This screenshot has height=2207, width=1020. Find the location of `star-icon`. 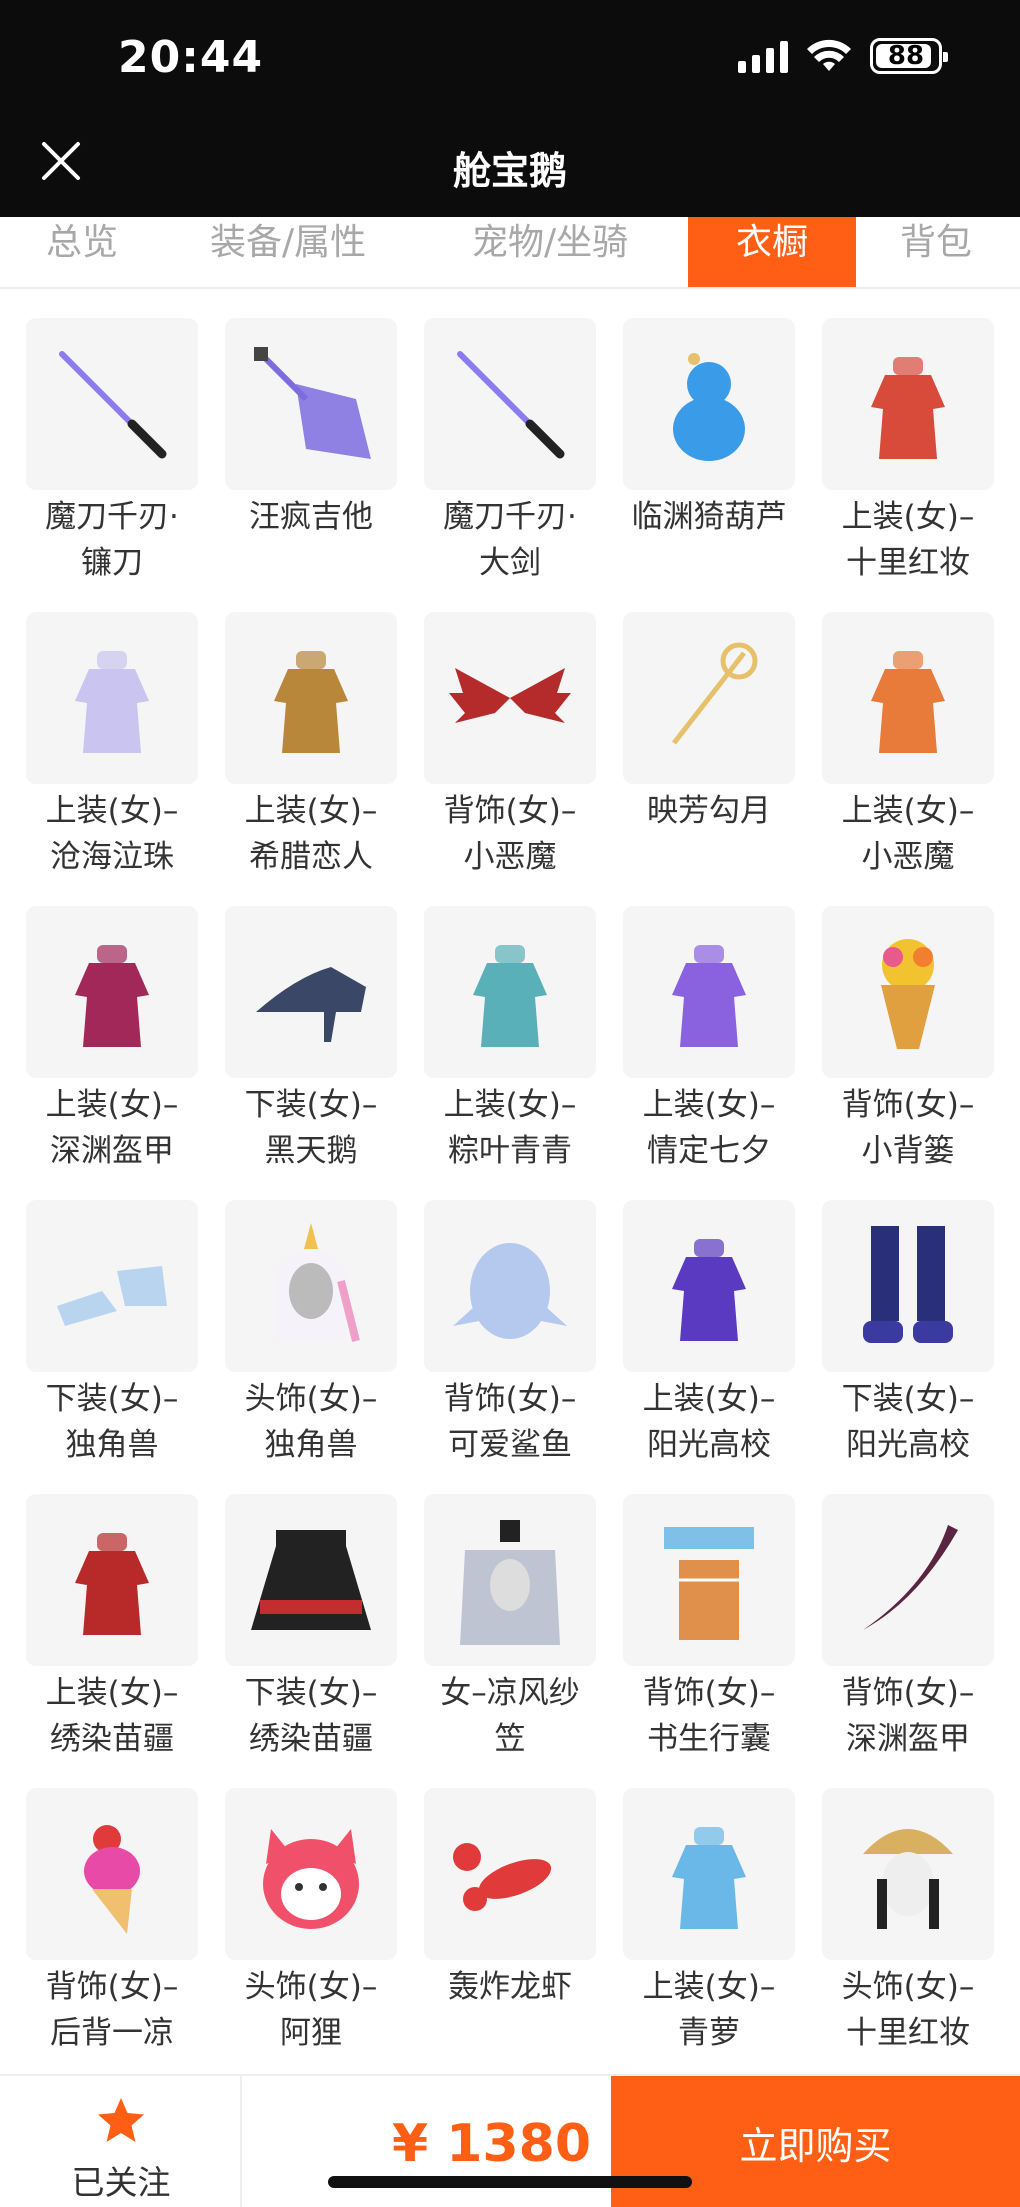

star-icon is located at coordinates (121, 2120).